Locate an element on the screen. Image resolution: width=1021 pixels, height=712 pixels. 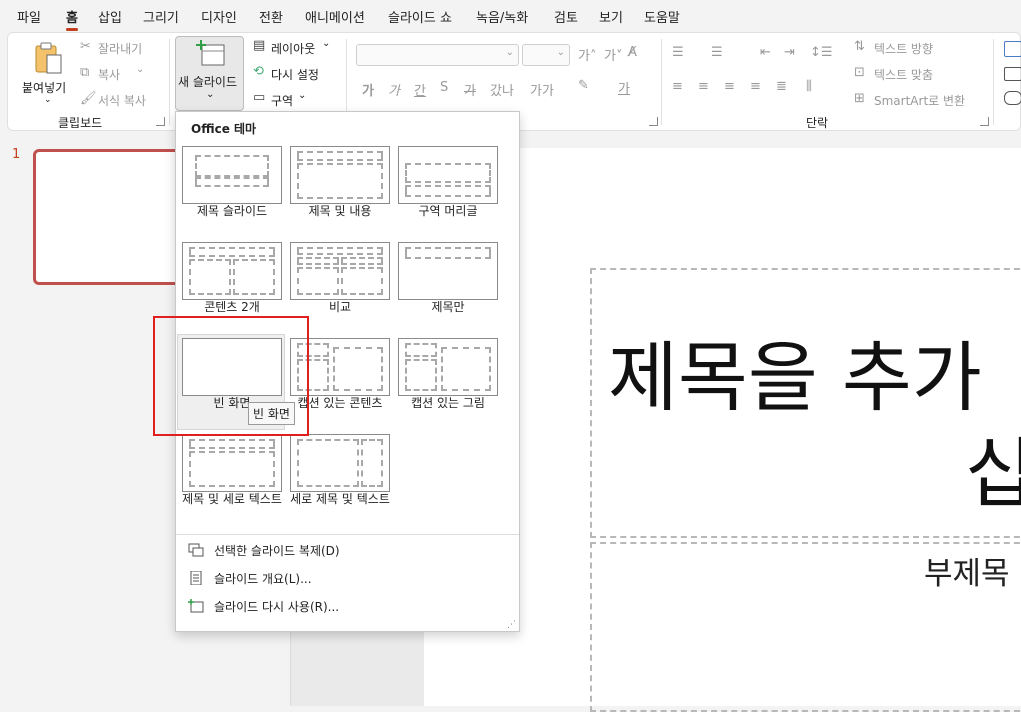
layout-vertical-text-thumb is located at coordinates (232, 463).